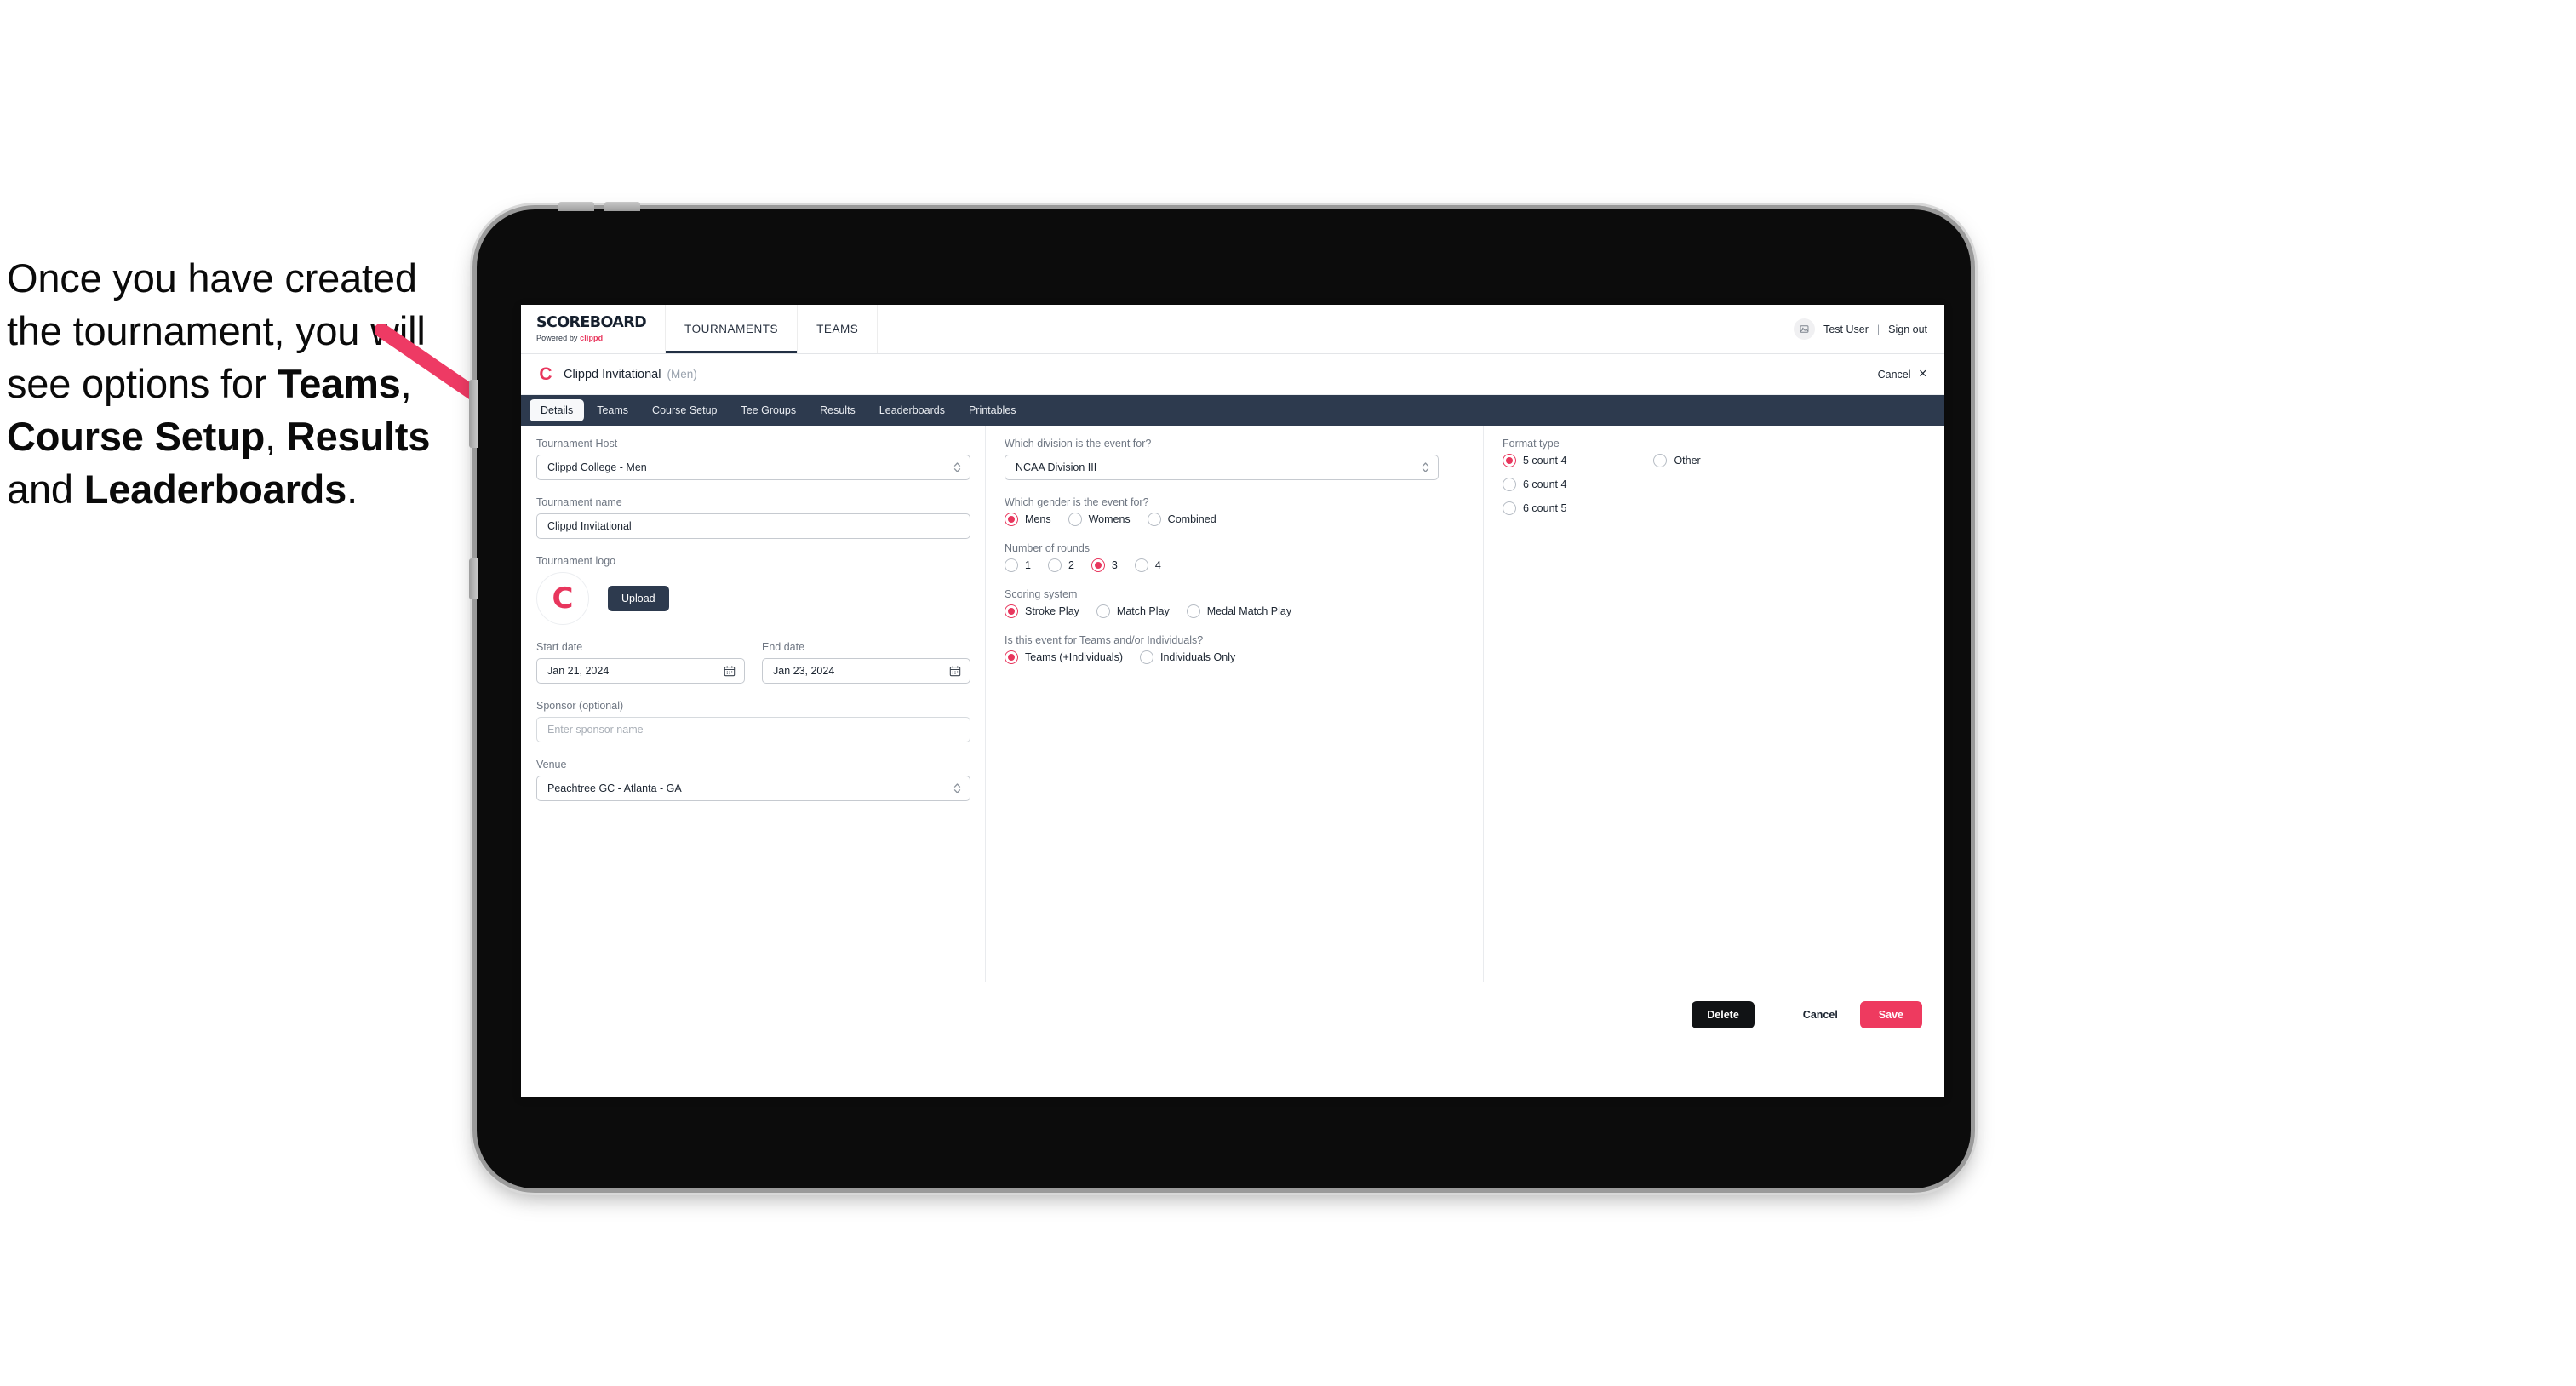  What do you see at coordinates (1239, 519) in the screenshot?
I see `gender-radio-group: Mens Womens Combined` at bounding box center [1239, 519].